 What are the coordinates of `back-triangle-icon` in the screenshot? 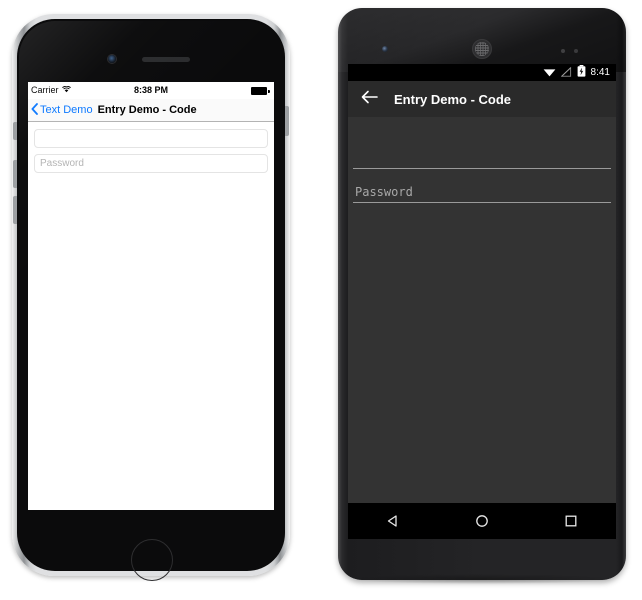 It's located at (393, 521).